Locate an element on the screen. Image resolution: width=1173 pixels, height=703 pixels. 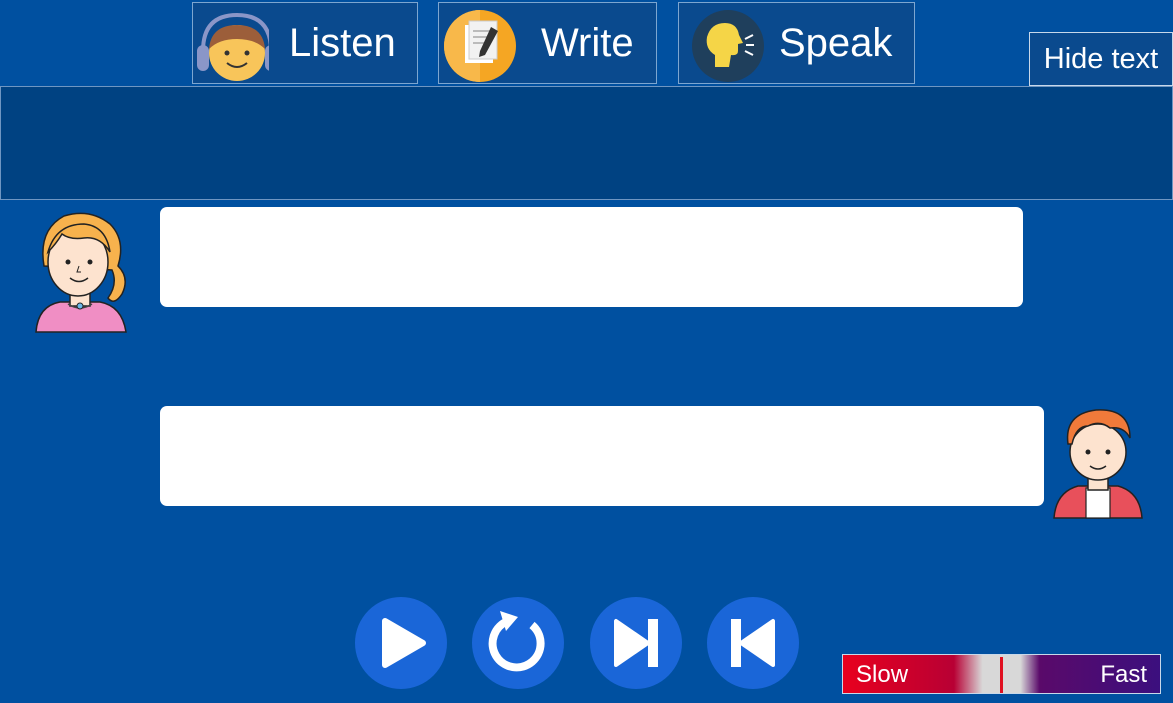
speed-slider-handle is located at coordinates (1001, 675).